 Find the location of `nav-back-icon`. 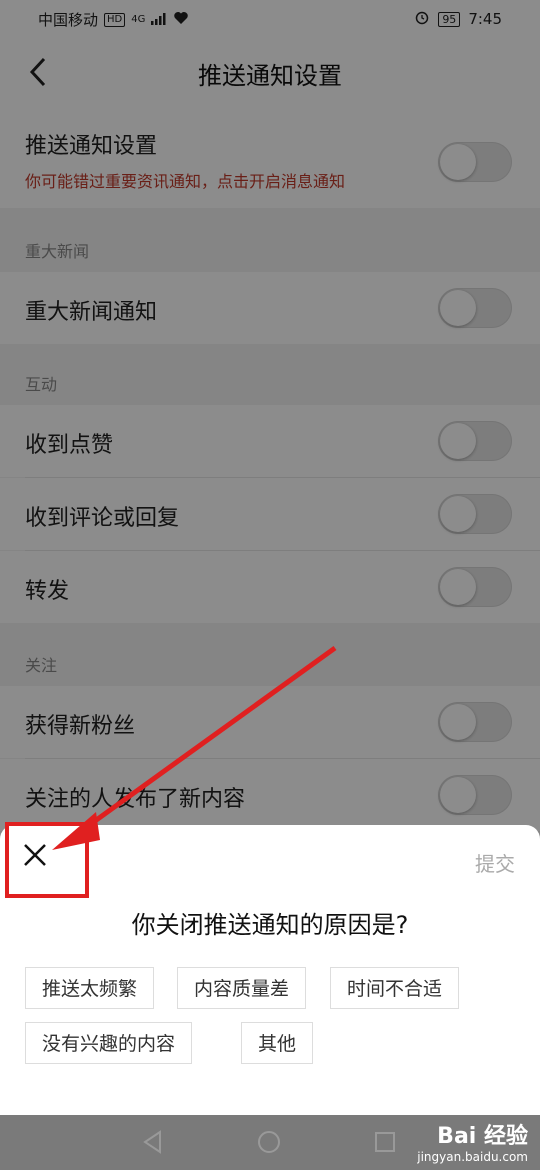

nav-back-icon is located at coordinates (153, 1144).